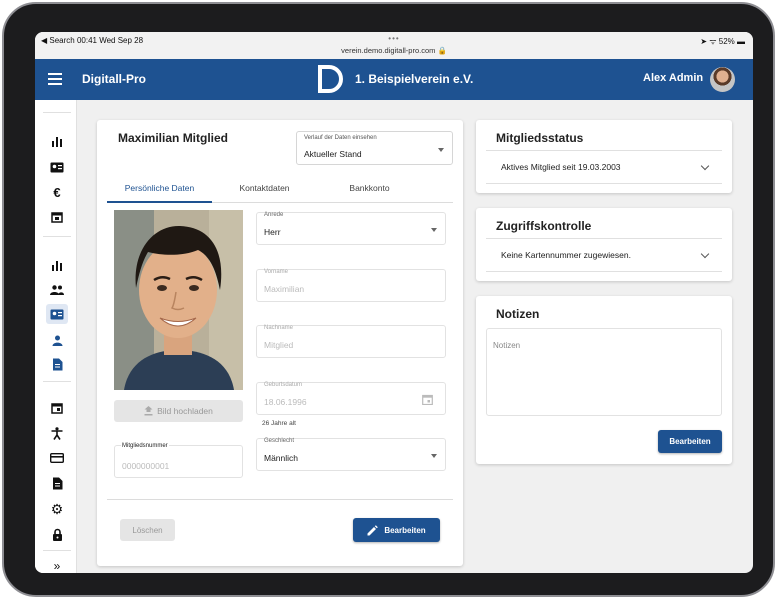  What do you see at coordinates (283, 385) in the screenshot?
I see `birthdate-label: Geburtsdatum` at bounding box center [283, 385].